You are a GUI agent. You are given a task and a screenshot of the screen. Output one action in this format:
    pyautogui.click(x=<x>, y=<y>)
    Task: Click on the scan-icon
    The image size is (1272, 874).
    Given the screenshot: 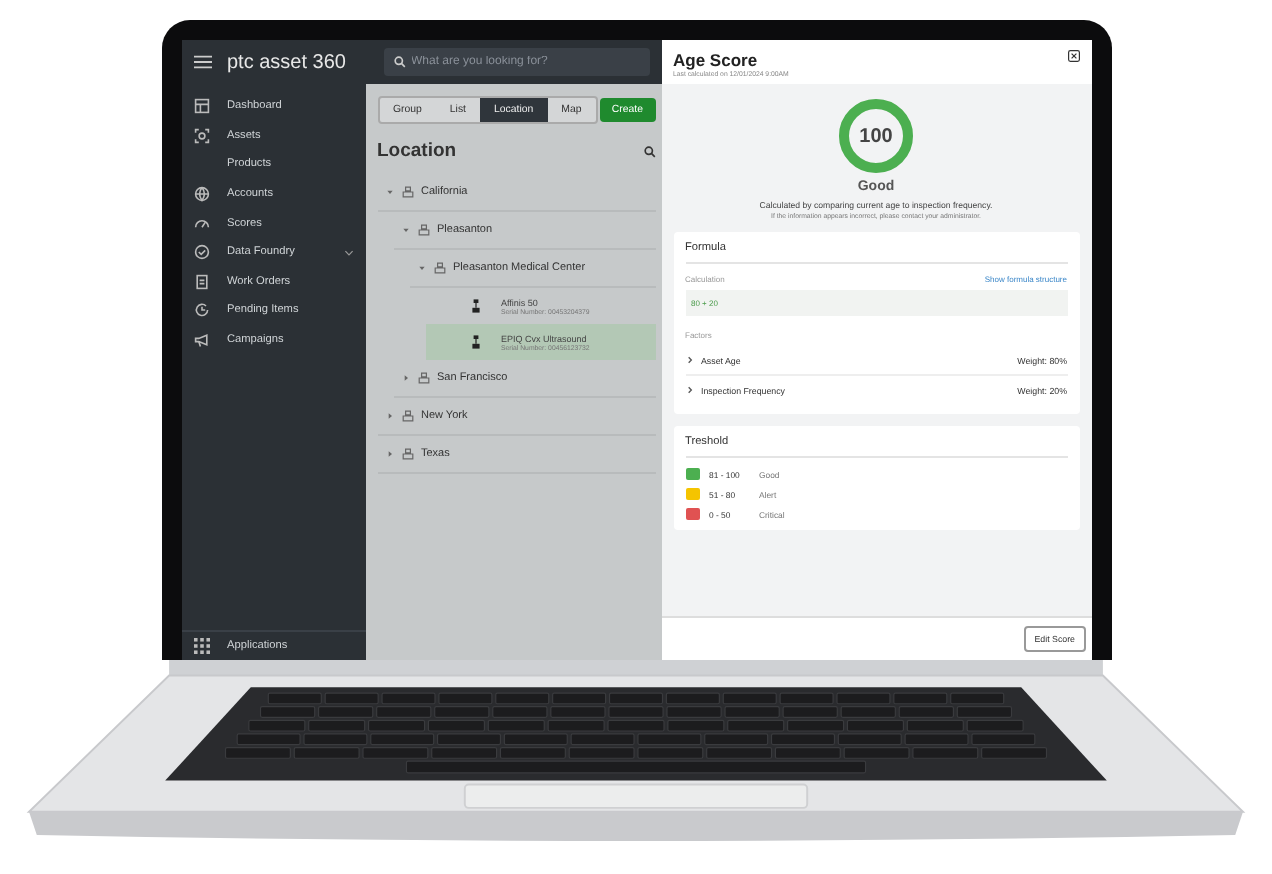 What is the action you would take?
    pyautogui.click(x=201, y=135)
    